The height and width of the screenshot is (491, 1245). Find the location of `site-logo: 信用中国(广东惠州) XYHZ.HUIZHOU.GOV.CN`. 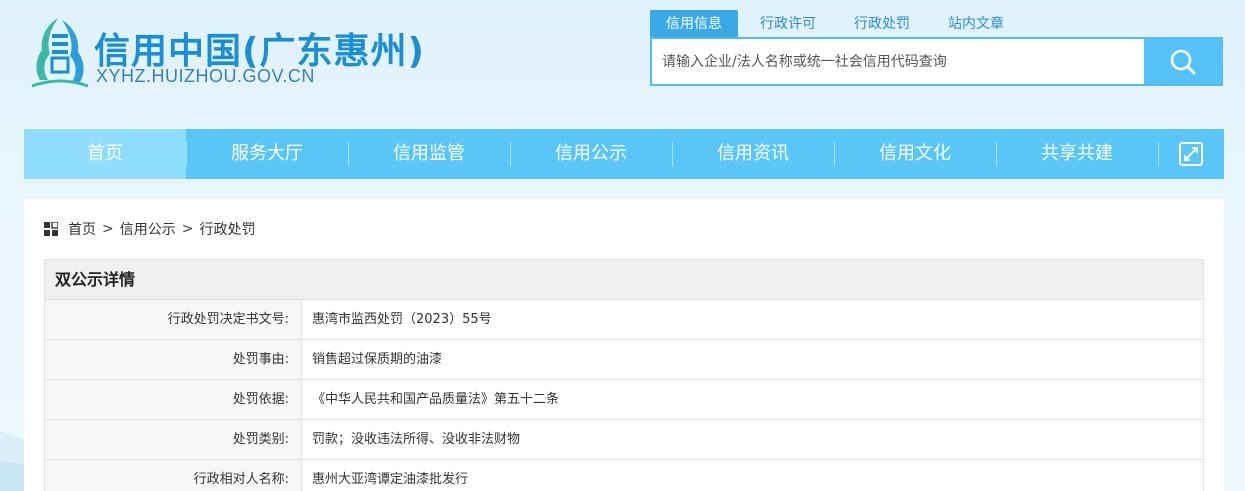

site-logo: 信用中国(广东惠州) XYHZ.HUIZHOU.GOV.CN is located at coordinates (238, 54).